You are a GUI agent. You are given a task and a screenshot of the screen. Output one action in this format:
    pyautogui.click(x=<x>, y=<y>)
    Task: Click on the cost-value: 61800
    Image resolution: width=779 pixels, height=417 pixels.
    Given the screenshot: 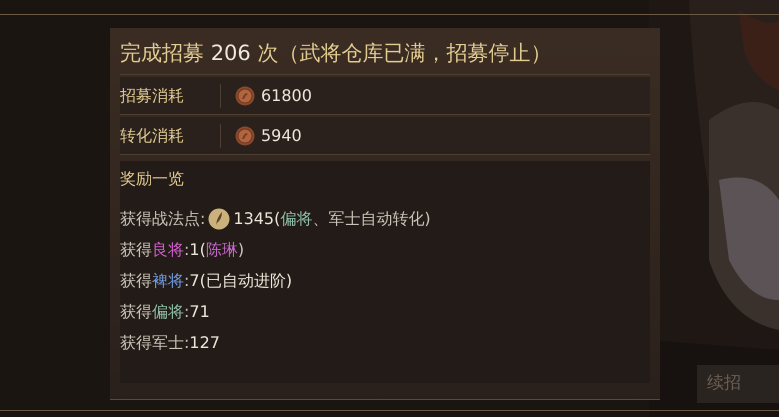 What is the action you would take?
    pyautogui.click(x=286, y=95)
    